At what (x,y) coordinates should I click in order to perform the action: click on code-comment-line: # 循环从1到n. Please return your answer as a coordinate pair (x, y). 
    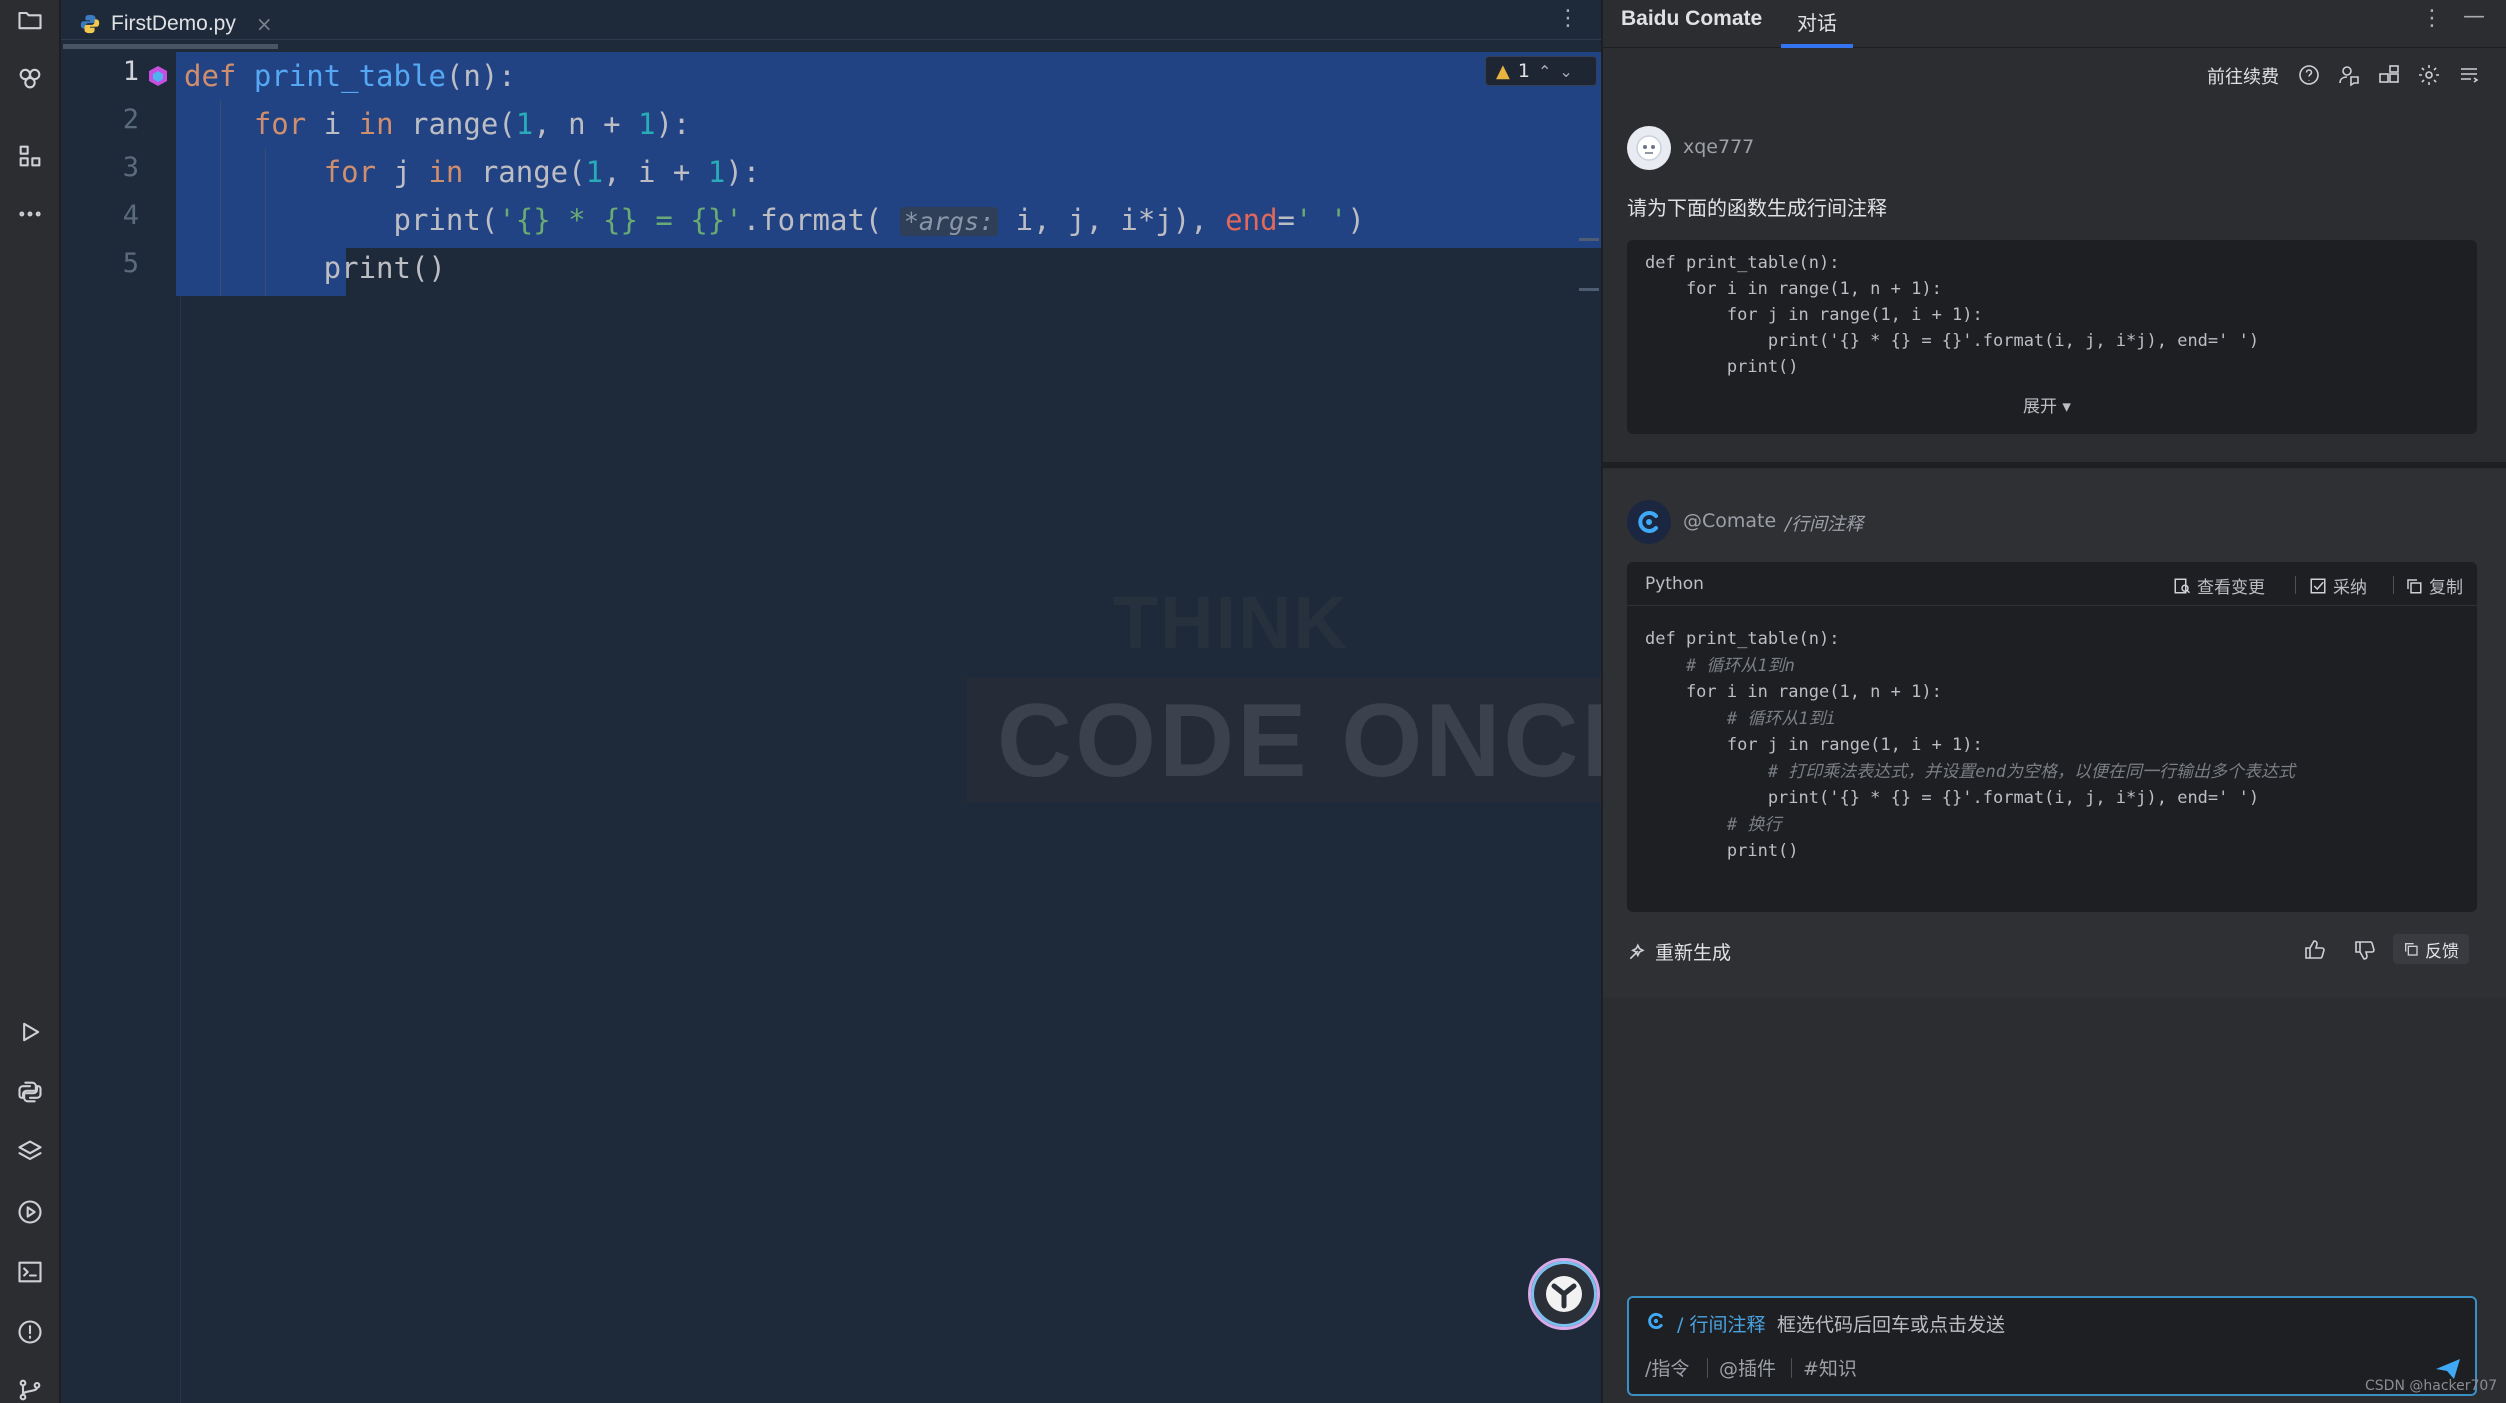
    Looking at the image, I should click on (1720, 665).